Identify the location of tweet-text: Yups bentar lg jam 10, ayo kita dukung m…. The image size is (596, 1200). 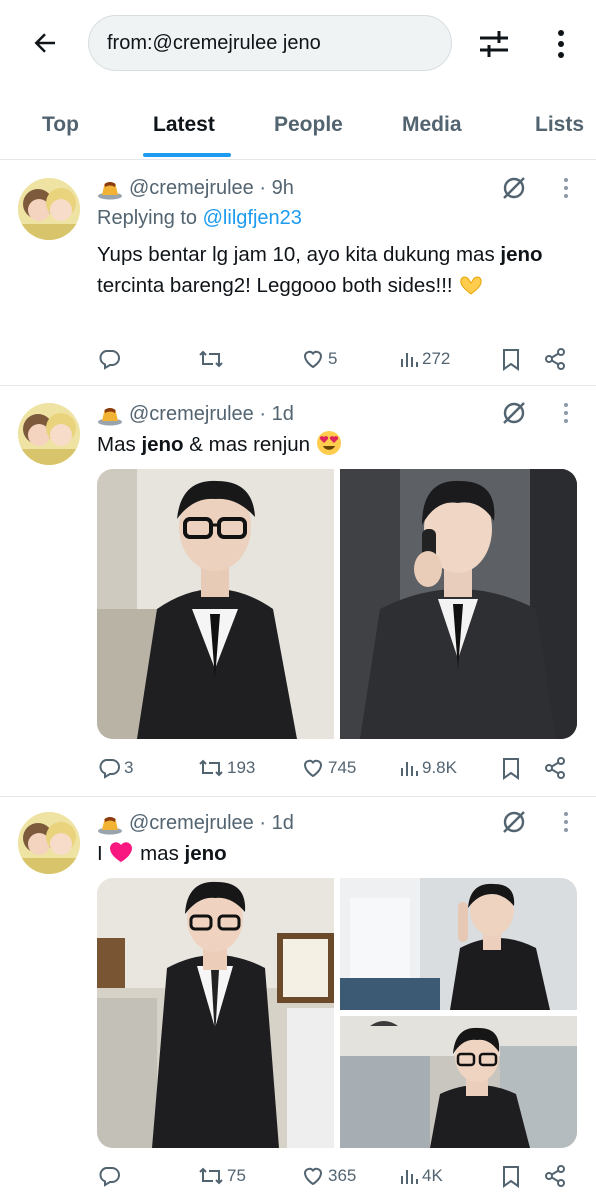
(335, 270).